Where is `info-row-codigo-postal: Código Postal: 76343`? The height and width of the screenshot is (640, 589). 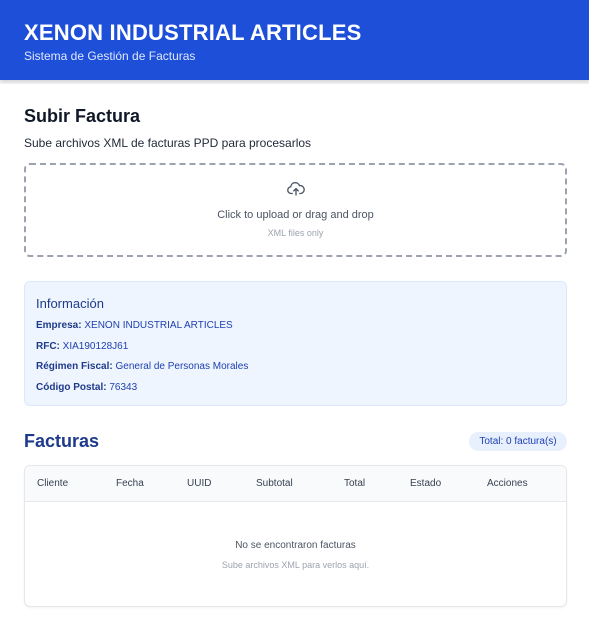
info-row-codigo-postal: Código Postal: 76343 is located at coordinates (295, 387).